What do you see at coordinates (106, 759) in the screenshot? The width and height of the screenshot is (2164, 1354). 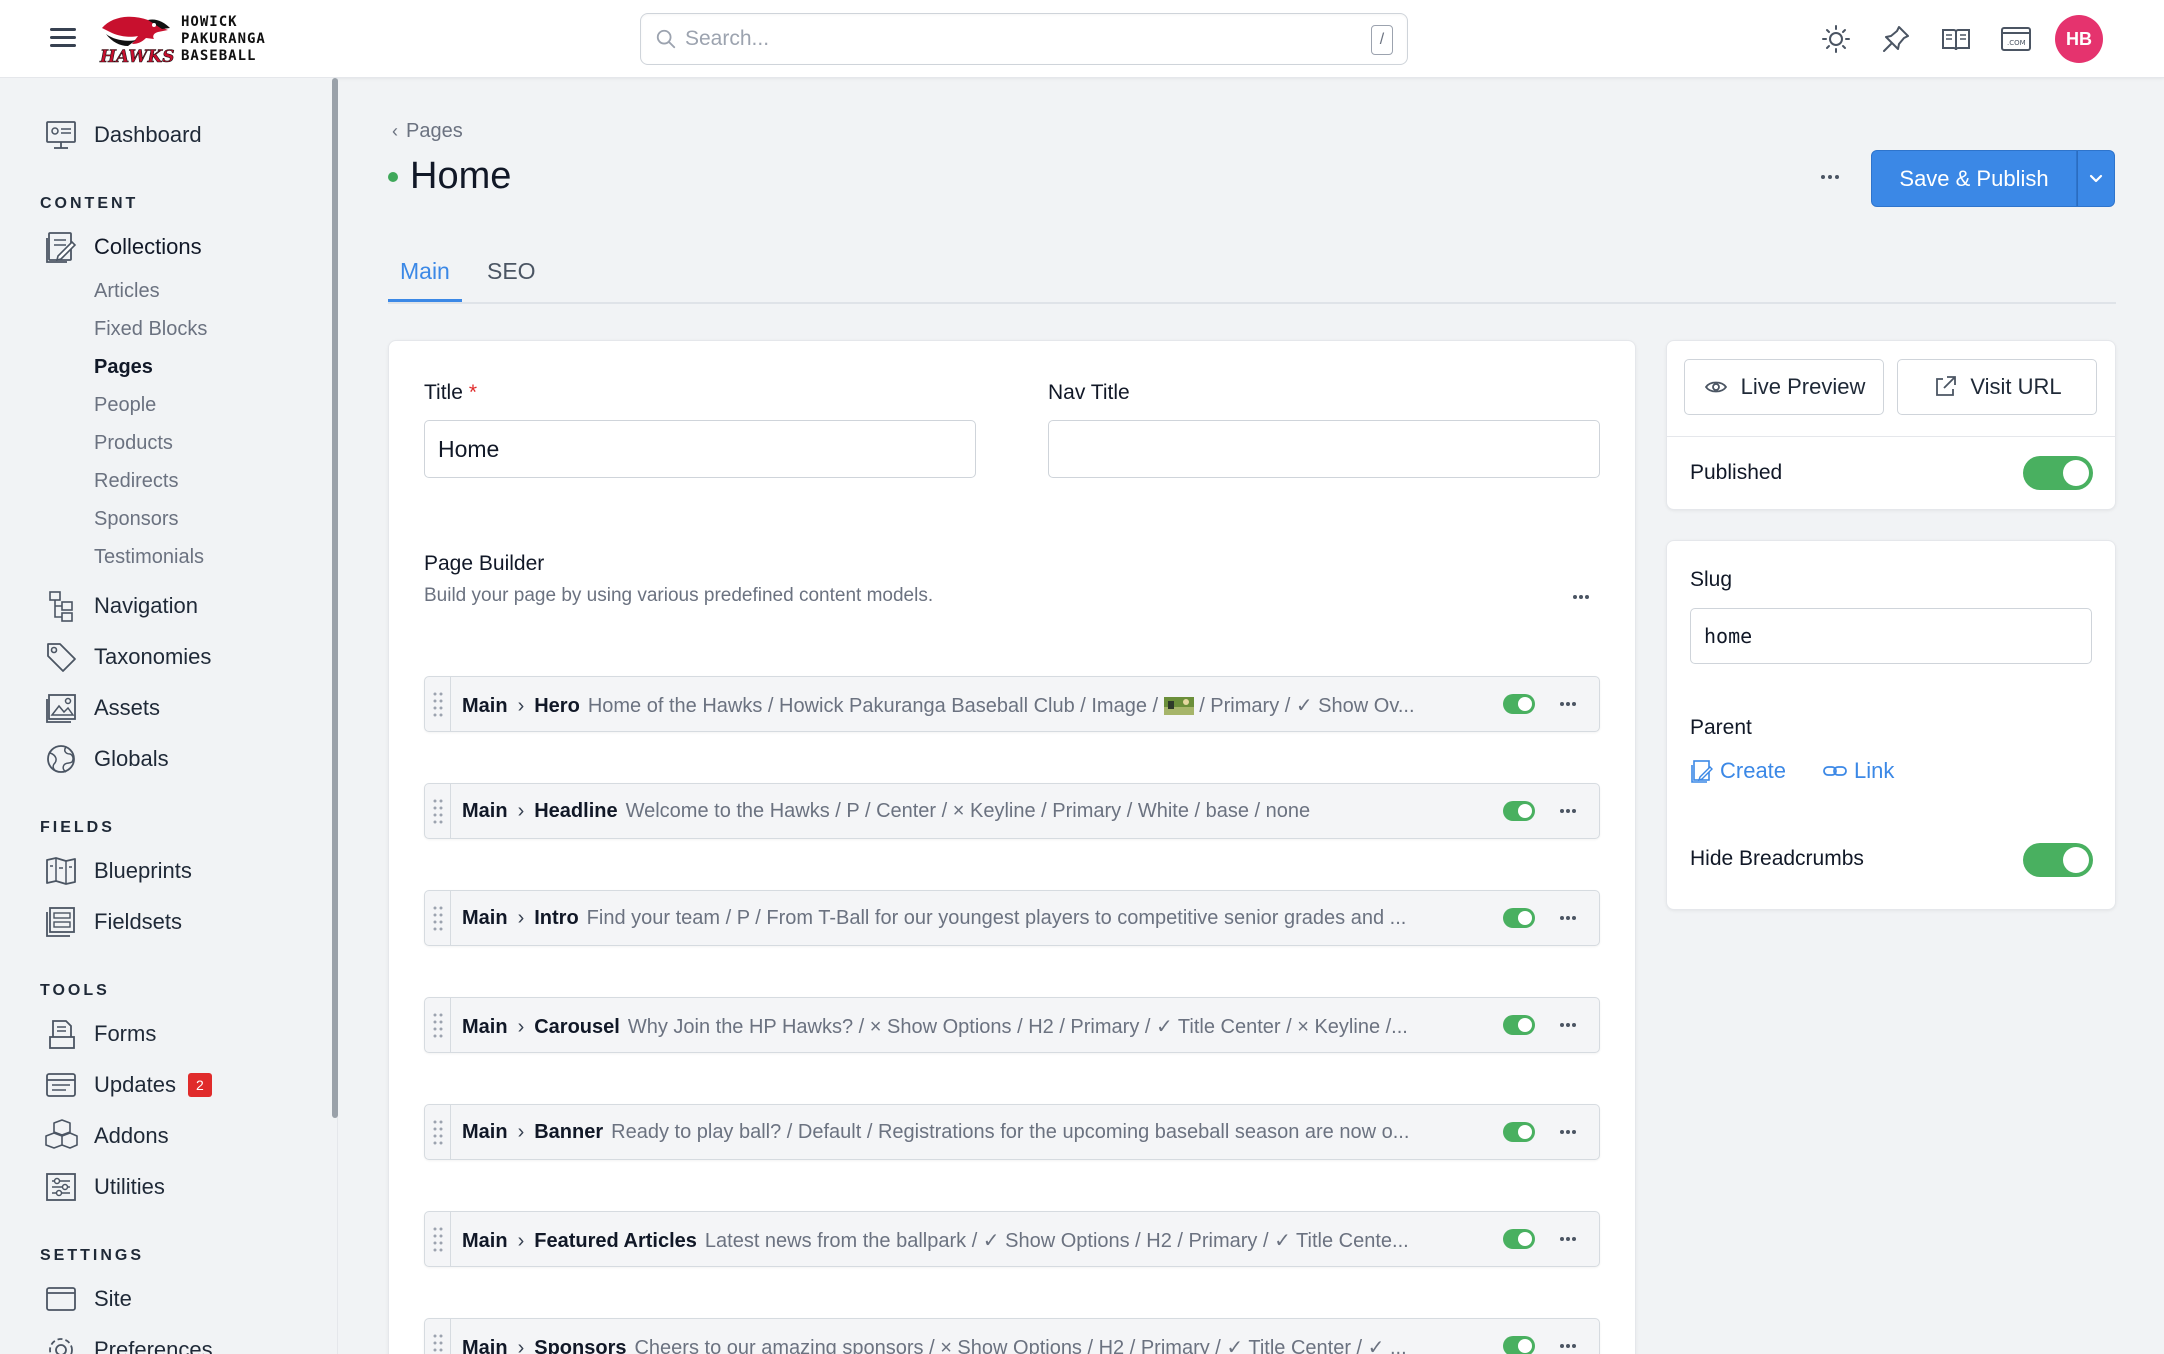 I see `sidebar-item-globals: Globals` at bounding box center [106, 759].